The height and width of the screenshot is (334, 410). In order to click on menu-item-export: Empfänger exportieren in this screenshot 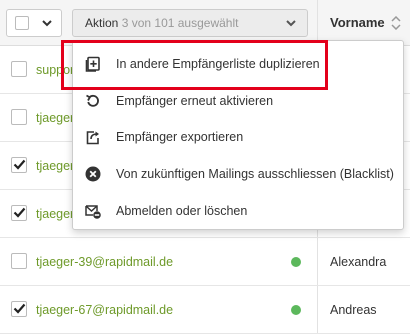, I will do `click(238, 137)`.